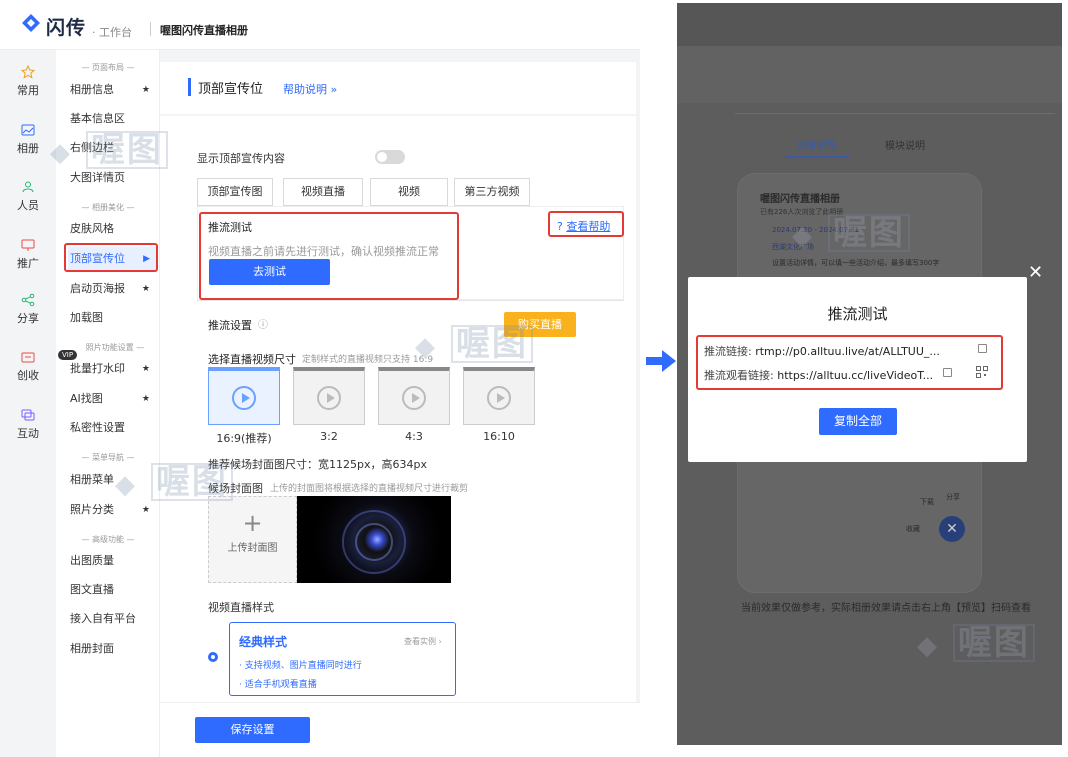  I want to click on page-title: 顶部宣传位, so click(231, 89).